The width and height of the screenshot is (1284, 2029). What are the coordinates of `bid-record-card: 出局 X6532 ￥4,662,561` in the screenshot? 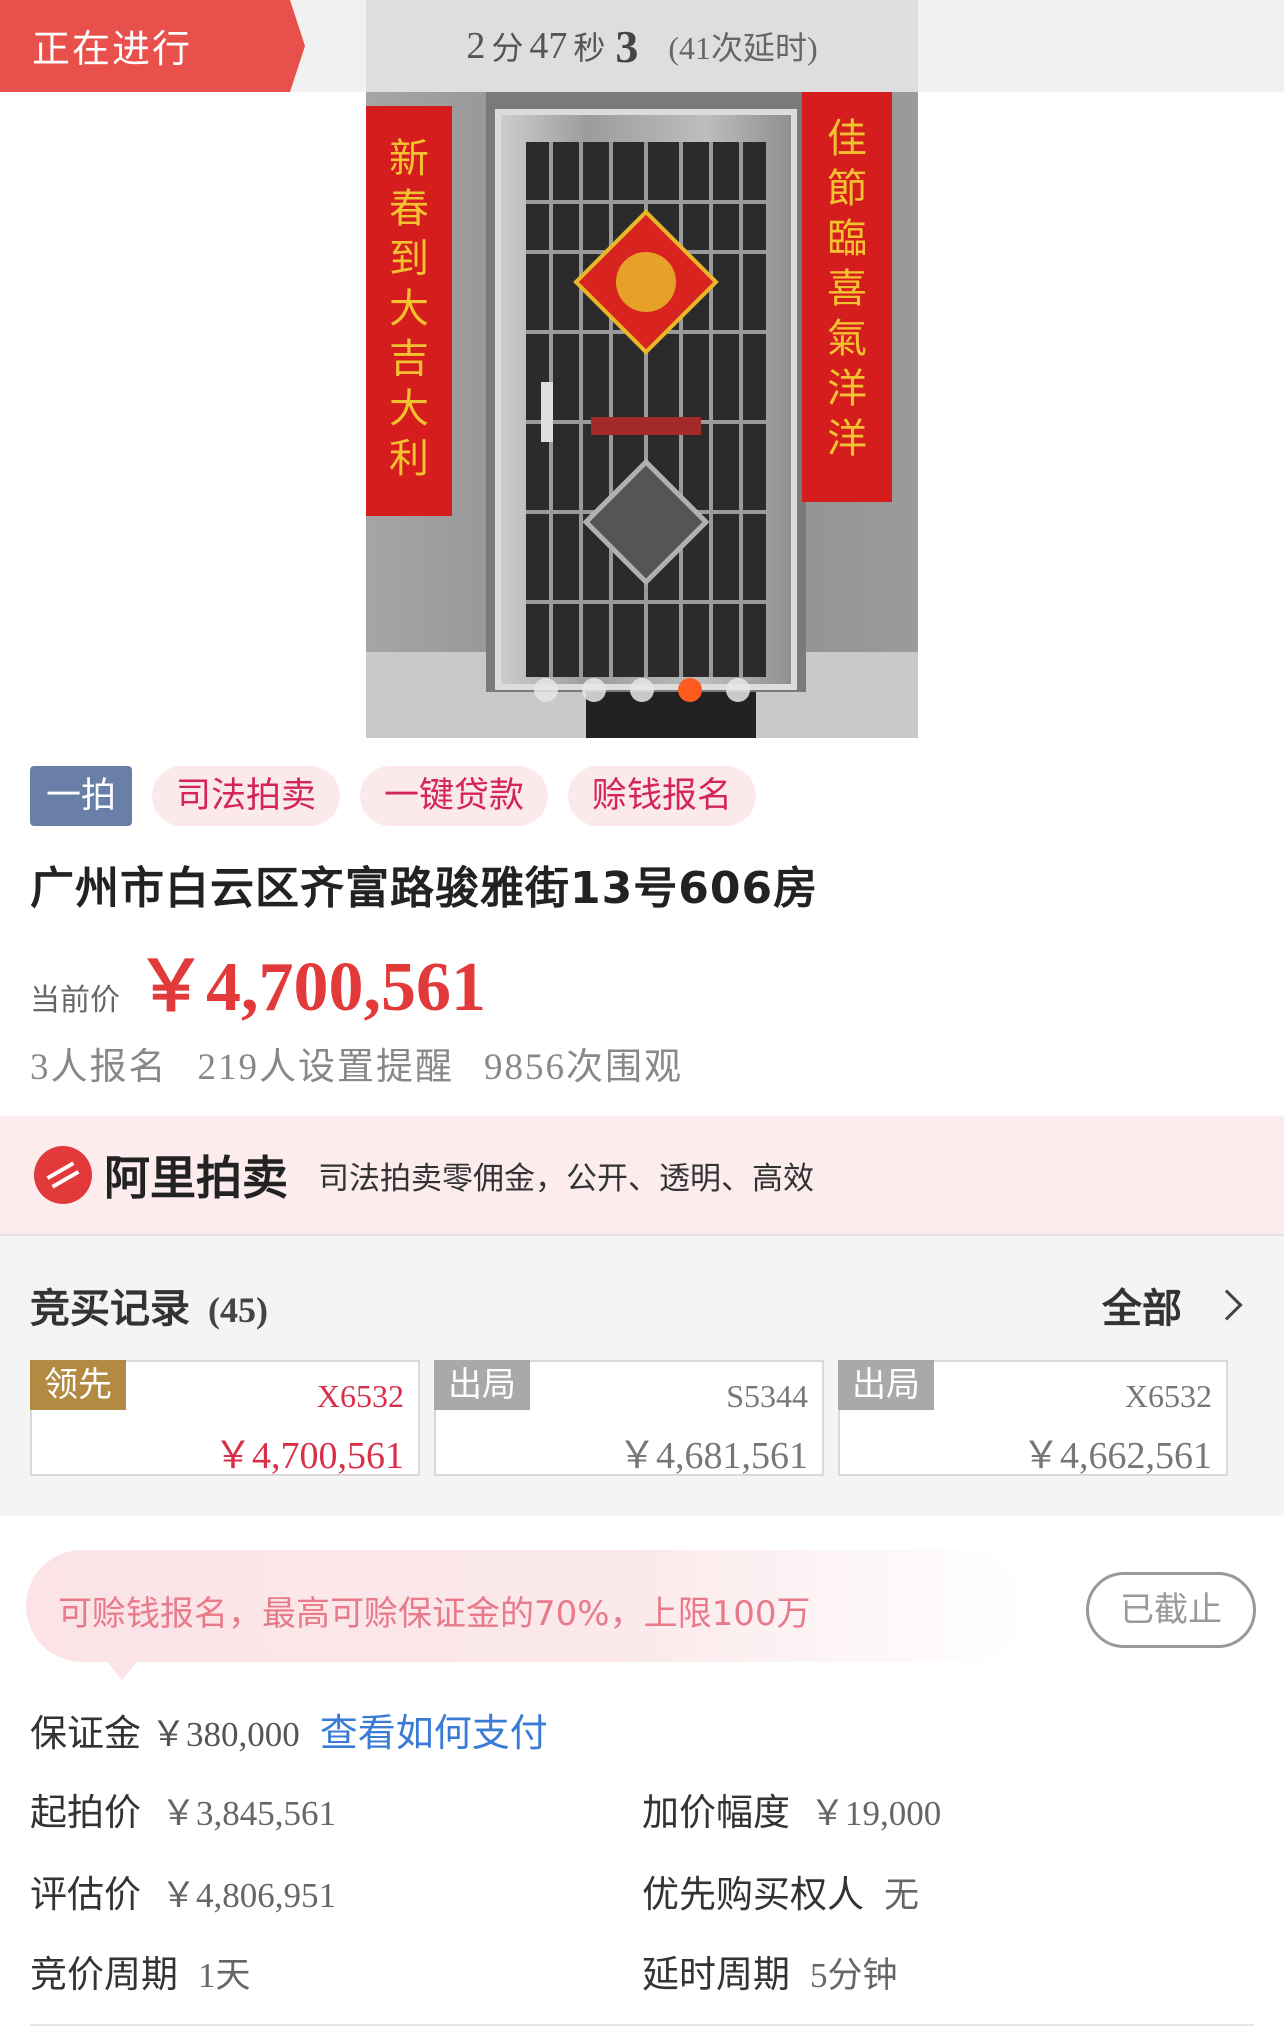 It's located at (1033, 1418).